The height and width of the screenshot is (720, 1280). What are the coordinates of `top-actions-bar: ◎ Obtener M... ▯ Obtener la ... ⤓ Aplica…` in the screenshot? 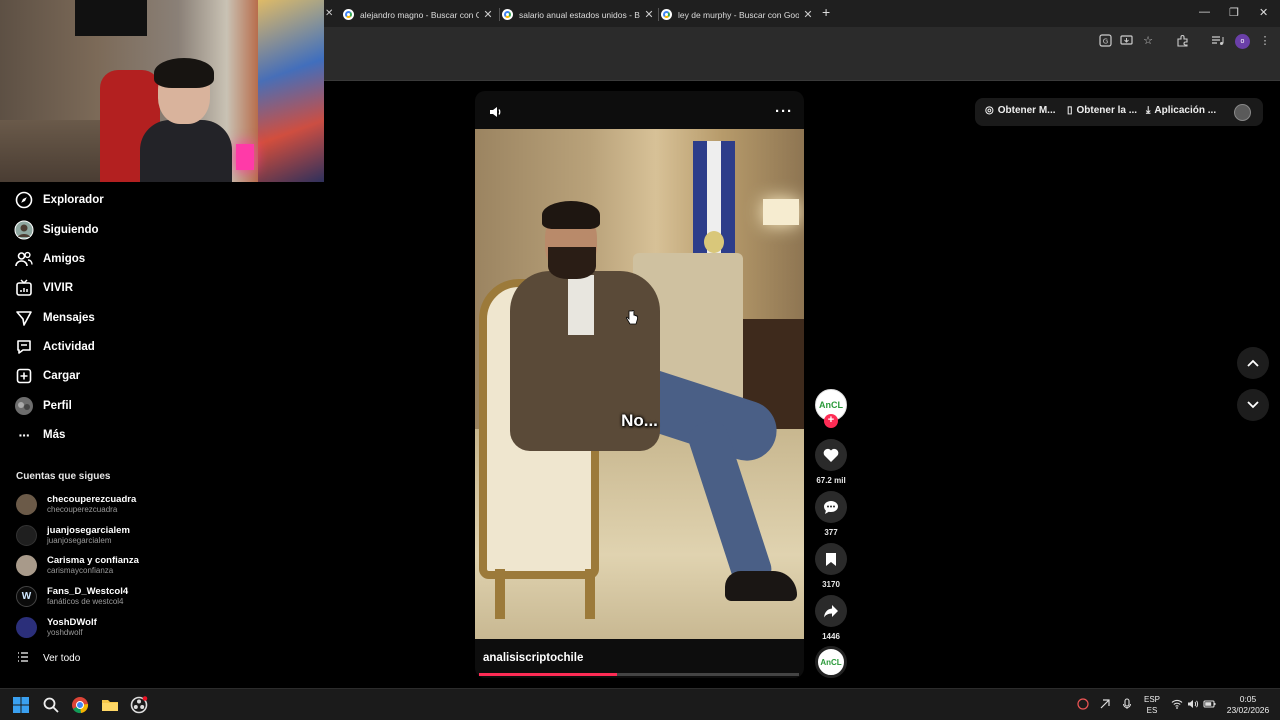 It's located at (1119, 112).